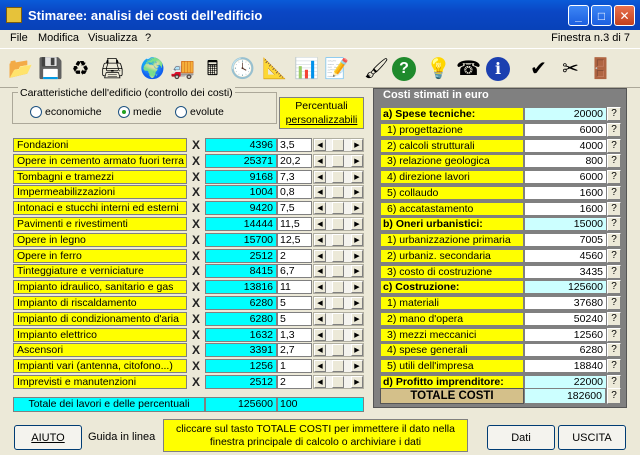 Image resolution: width=640 pixels, height=455 pixels. I want to click on work-percent-input: 7,5, so click(294, 208).